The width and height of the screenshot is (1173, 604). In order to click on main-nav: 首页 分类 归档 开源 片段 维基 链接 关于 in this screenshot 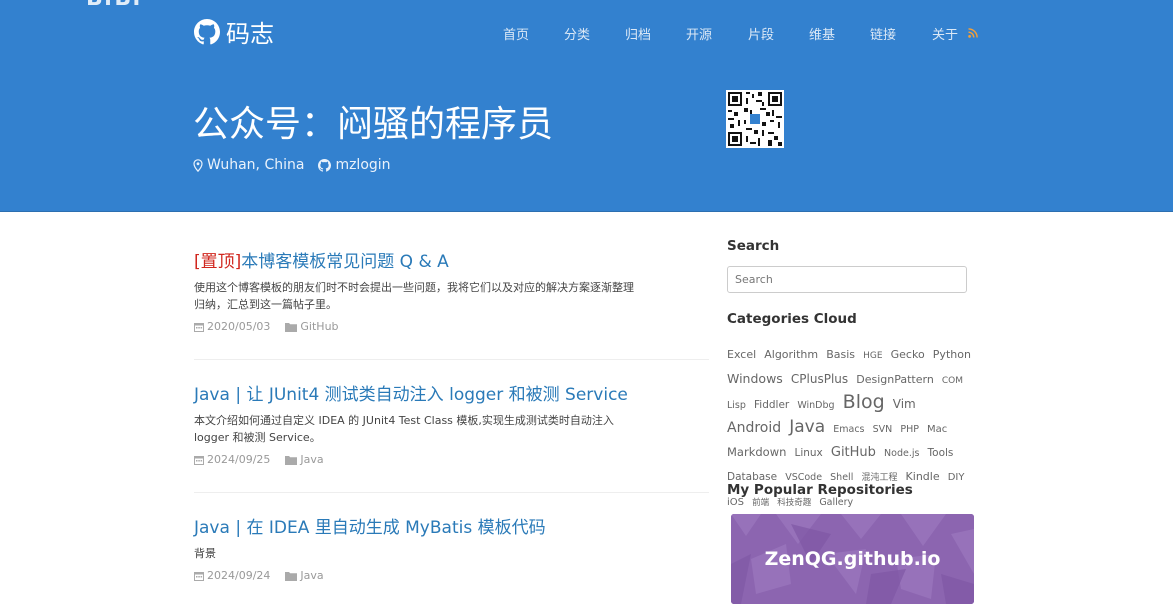, I will do `click(586, 34)`.